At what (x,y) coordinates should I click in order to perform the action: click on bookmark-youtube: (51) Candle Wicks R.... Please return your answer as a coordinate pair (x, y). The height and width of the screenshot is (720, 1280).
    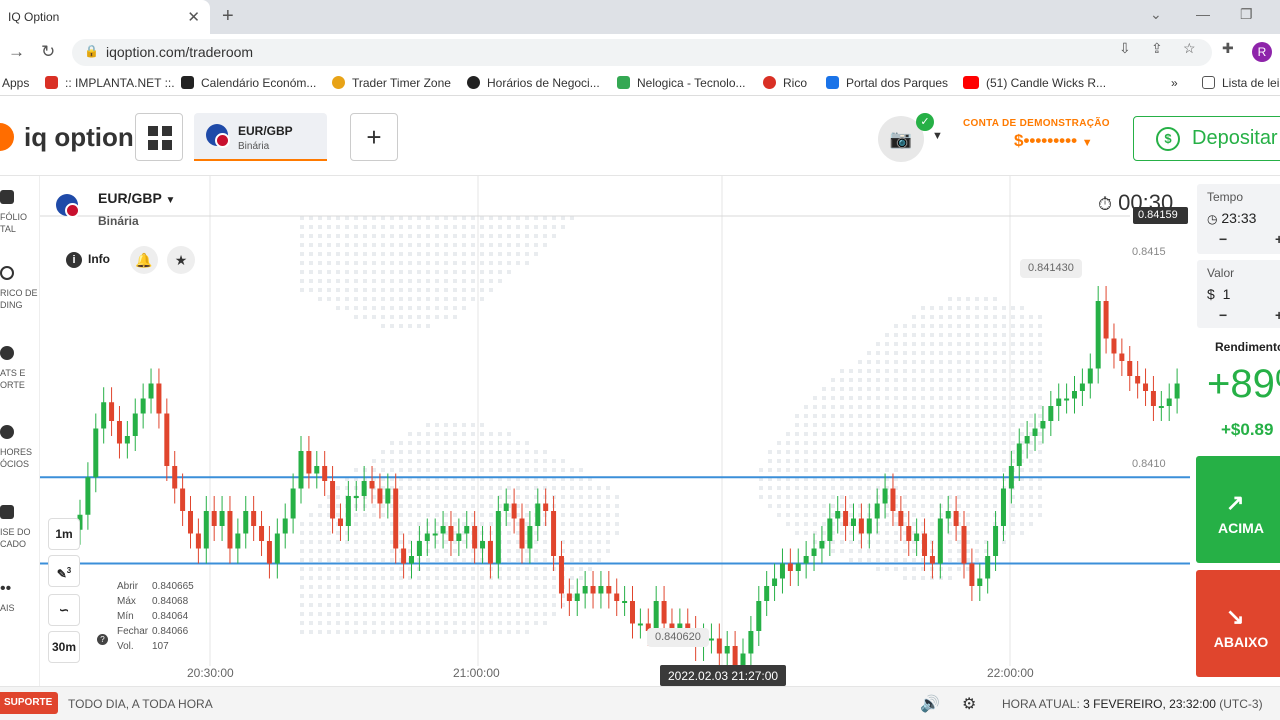
    Looking at the image, I should click on (1034, 83).